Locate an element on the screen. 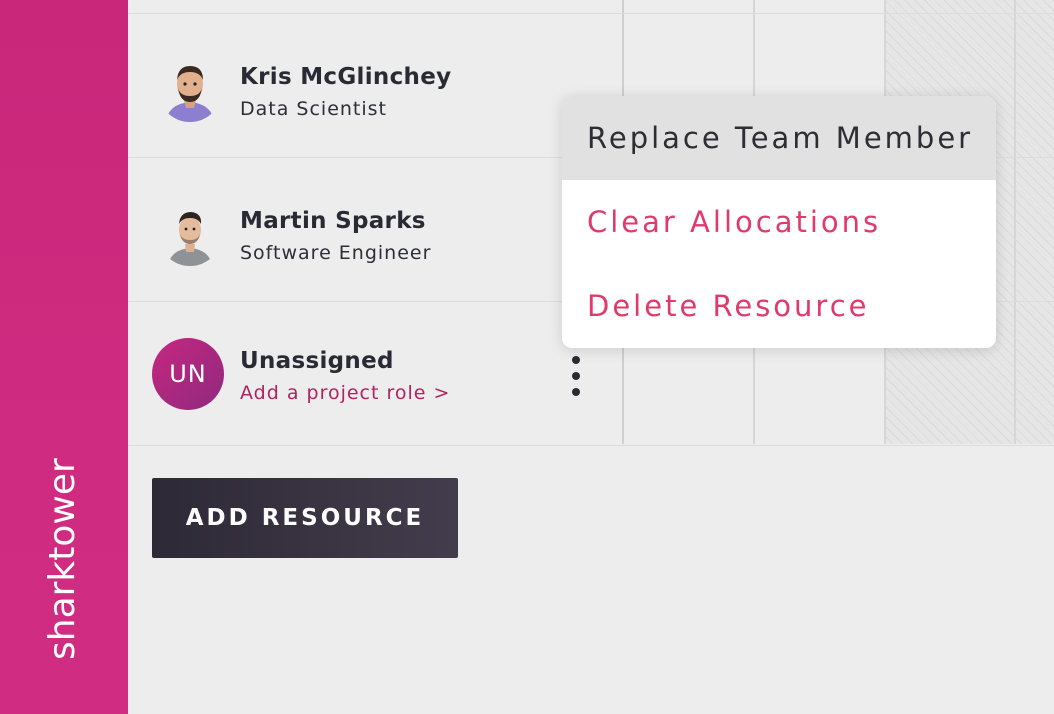  resource-name: Kris McGlinchey is located at coordinates (346, 77).